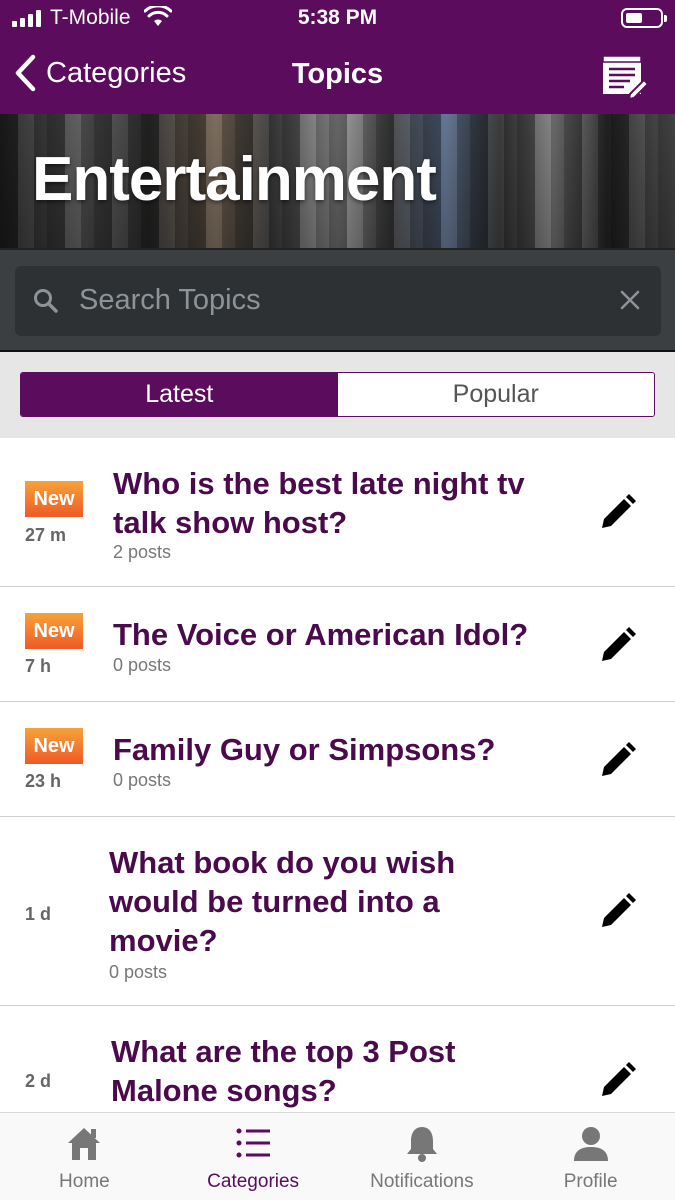 The image size is (675, 1200). Describe the element at coordinates (253, 1143) in the screenshot. I see `list-icon` at that location.